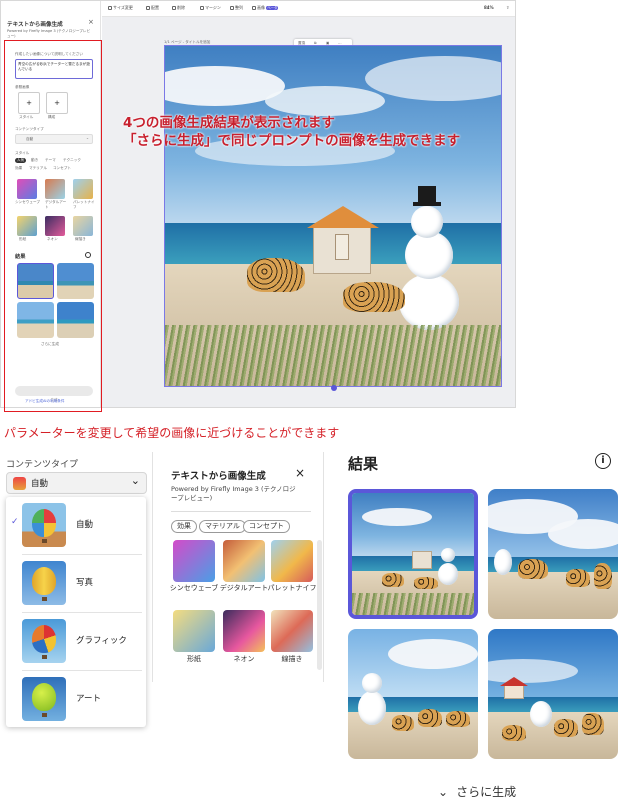  What do you see at coordinates (244, 631) in the screenshot?
I see `style-neon` at bounding box center [244, 631].